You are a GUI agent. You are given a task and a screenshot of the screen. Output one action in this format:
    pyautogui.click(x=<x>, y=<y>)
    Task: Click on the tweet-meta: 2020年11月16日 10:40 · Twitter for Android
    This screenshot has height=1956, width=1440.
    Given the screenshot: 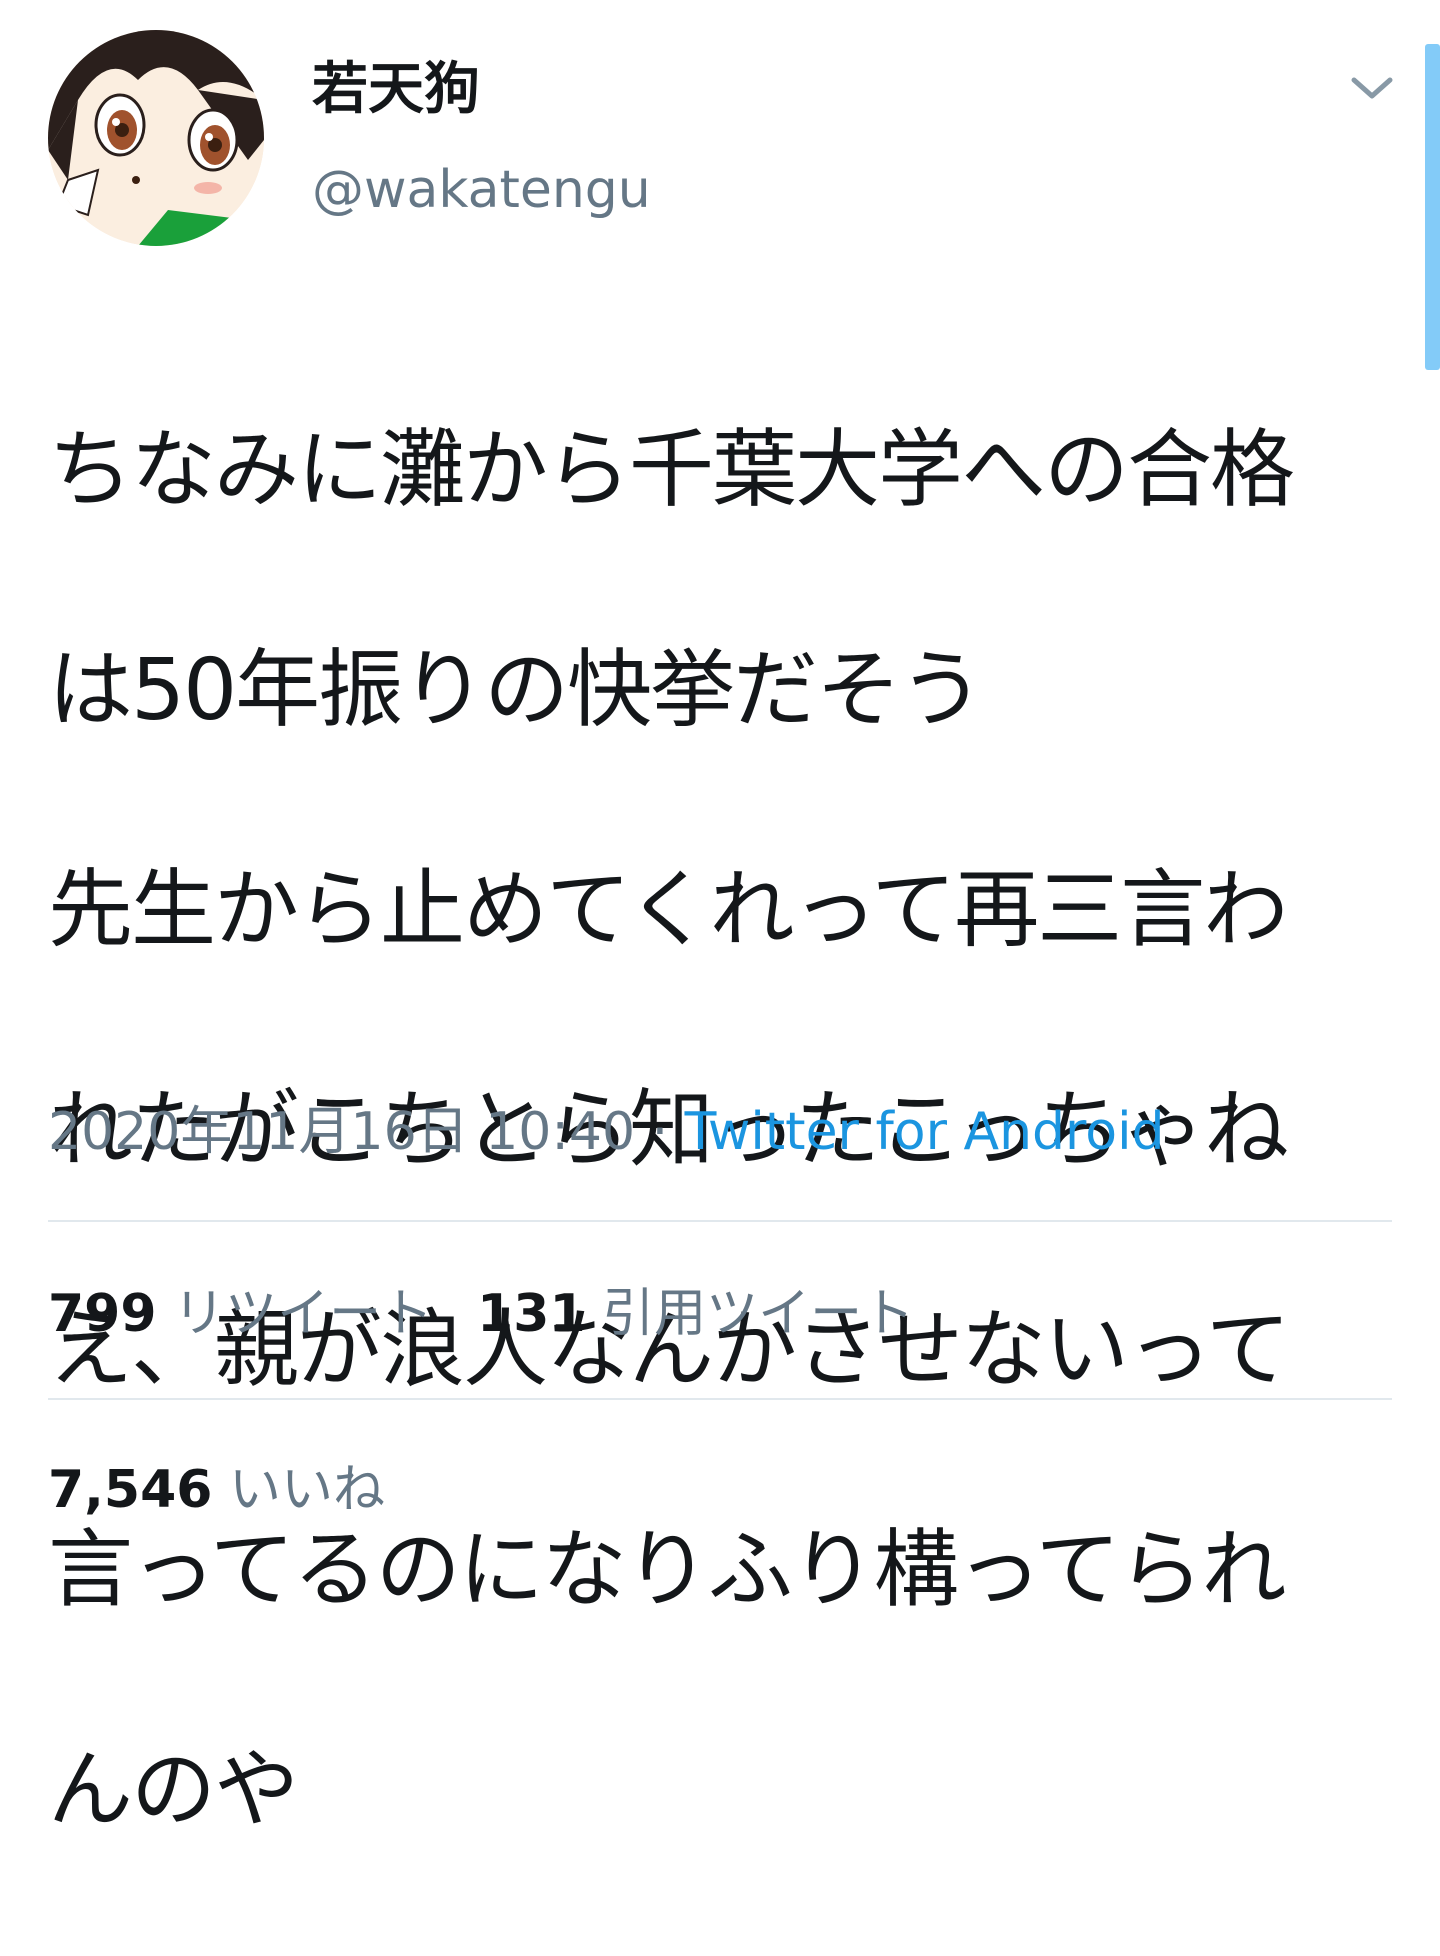 What is the action you would take?
    pyautogui.click(x=606, y=1132)
    